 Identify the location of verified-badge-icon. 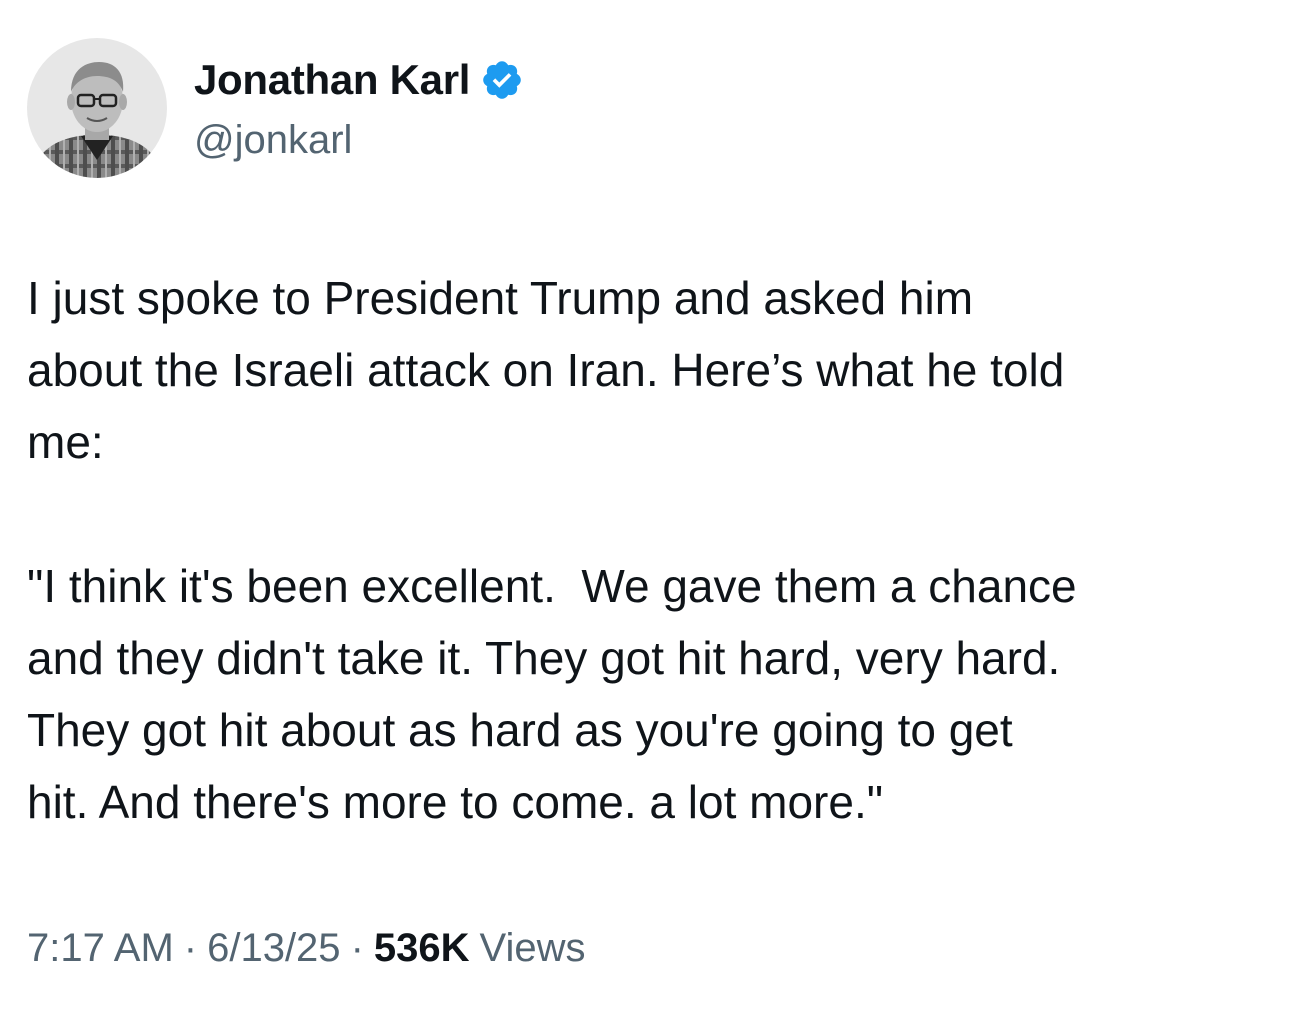
(502, 80).